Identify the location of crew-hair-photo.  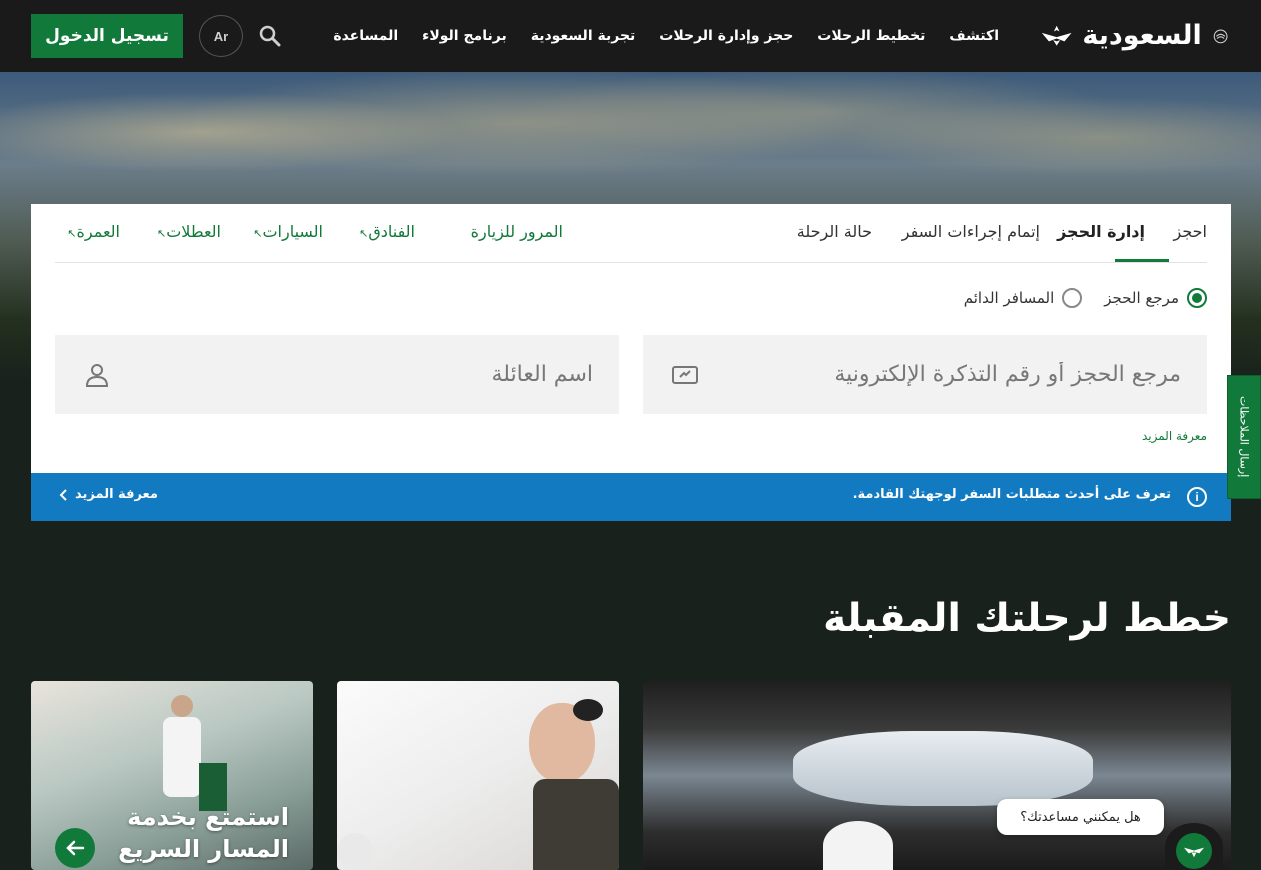
(588, 710).